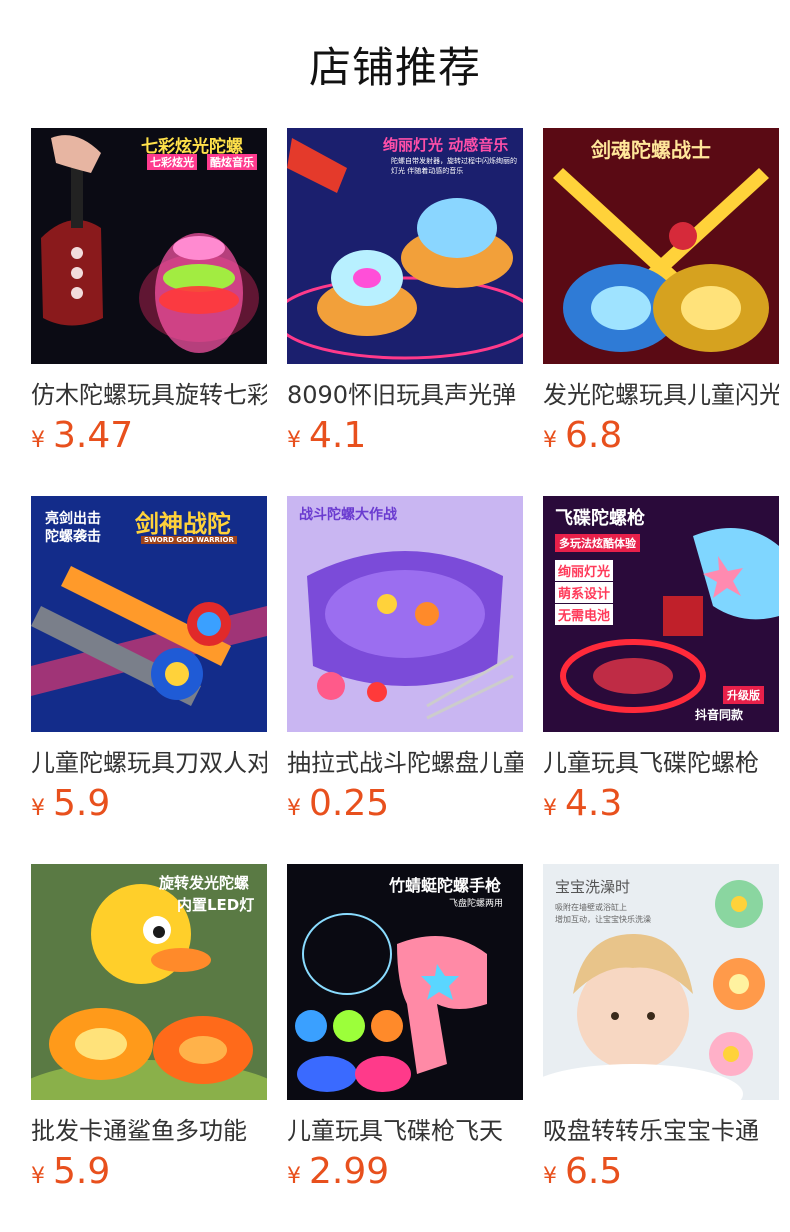 This screenshot has width=790, height=1232. Describe the element at coordinates (661, 982) in the screenshot. I see `suction-spinner-toy-image: 宝宝洗澡时 吸附在墙壁或浴缸上 增加互动，让宝宝快乐洗澡` at that location.